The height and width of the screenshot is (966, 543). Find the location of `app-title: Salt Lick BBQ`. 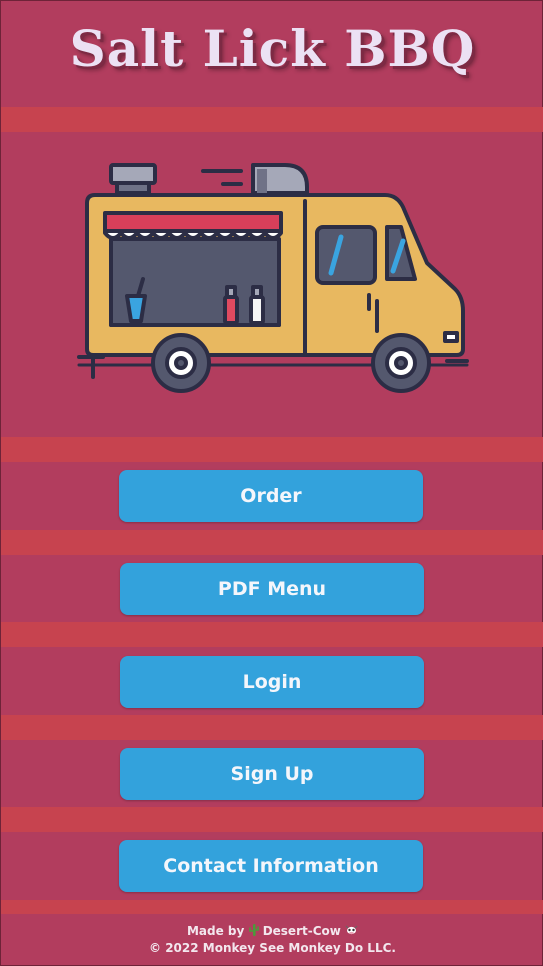

app-title: Salt Lick BBQ is located at coordinates (272, 48).